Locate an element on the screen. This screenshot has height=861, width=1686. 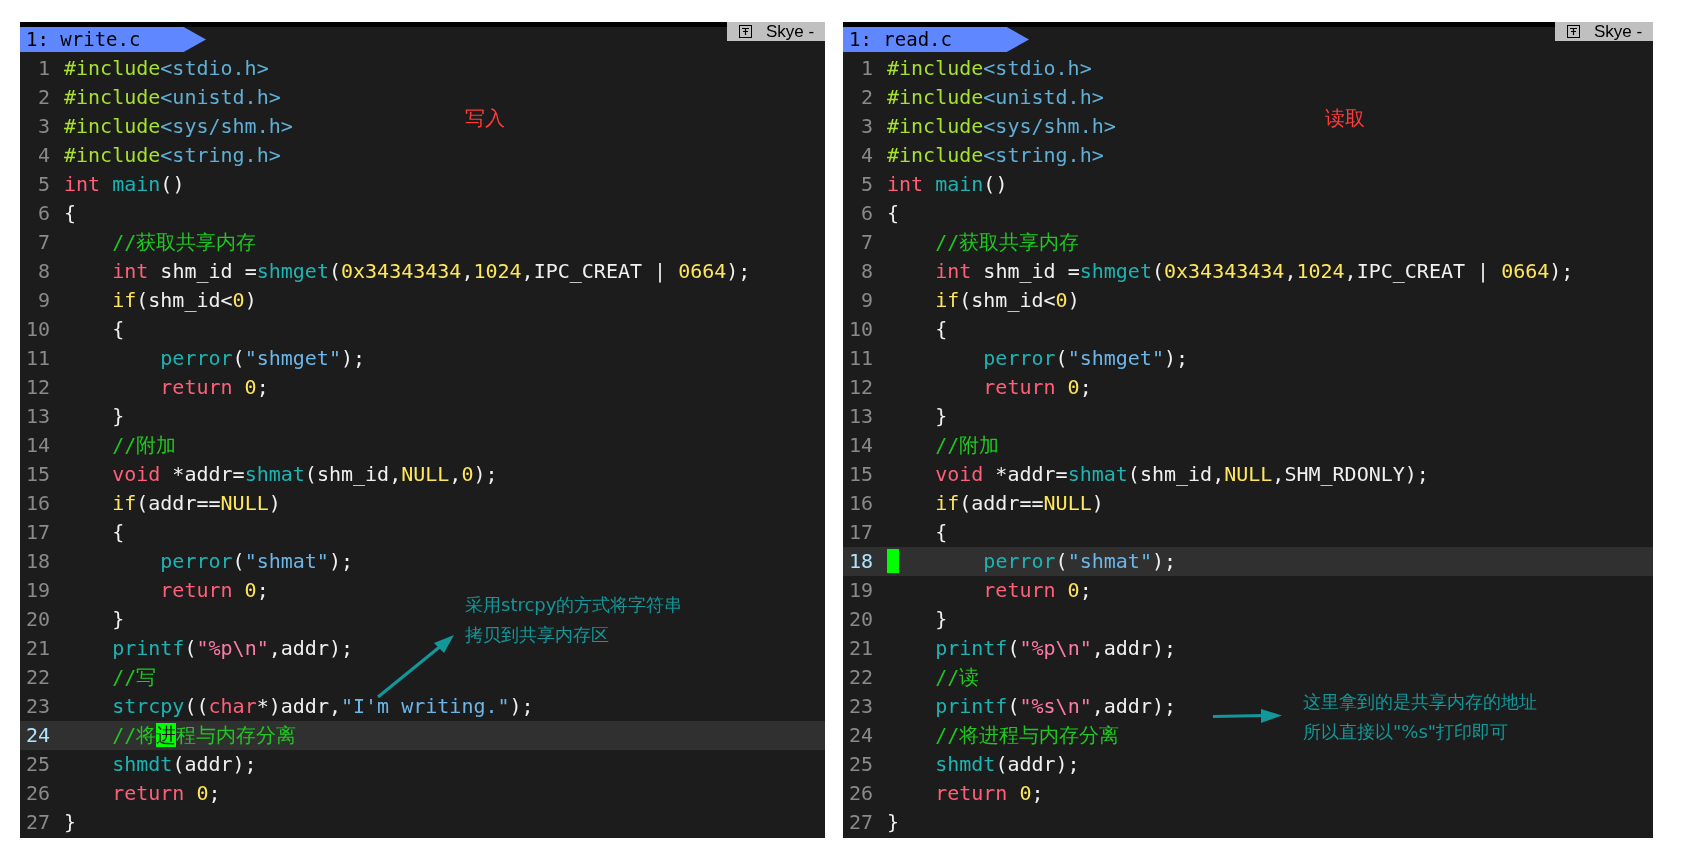
code-line: void *addr=shmat(shm_id,NULL,SHM_RDONLY); is located at coordinates (1181, 474).